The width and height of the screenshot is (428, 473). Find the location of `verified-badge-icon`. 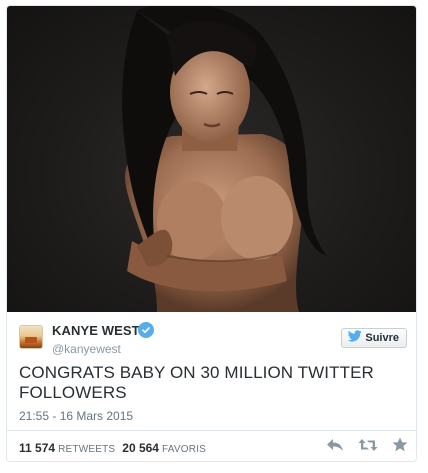

verified-badge-icon is located at coordinates (146, 330).